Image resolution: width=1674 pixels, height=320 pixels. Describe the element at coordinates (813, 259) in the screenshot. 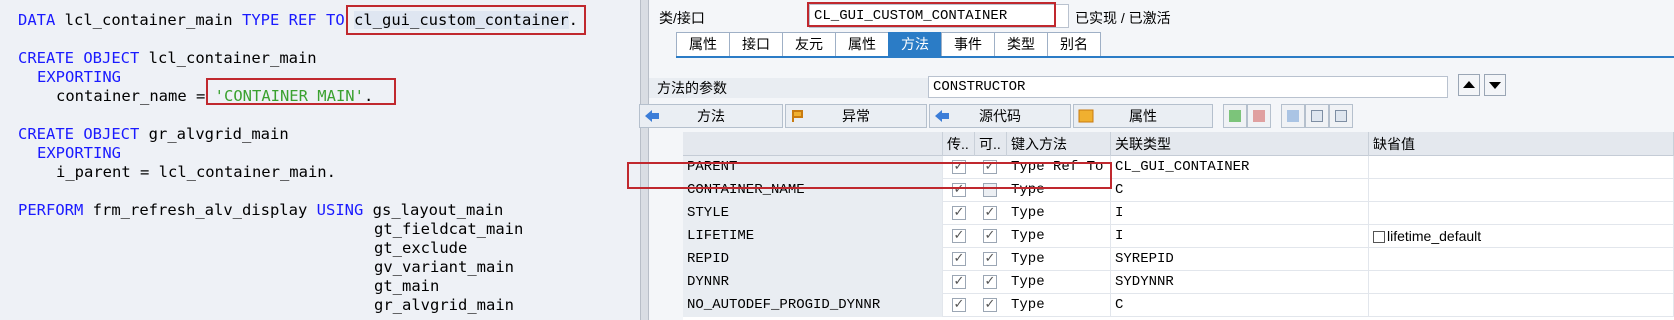

I see `param-name: REPID` at that location.